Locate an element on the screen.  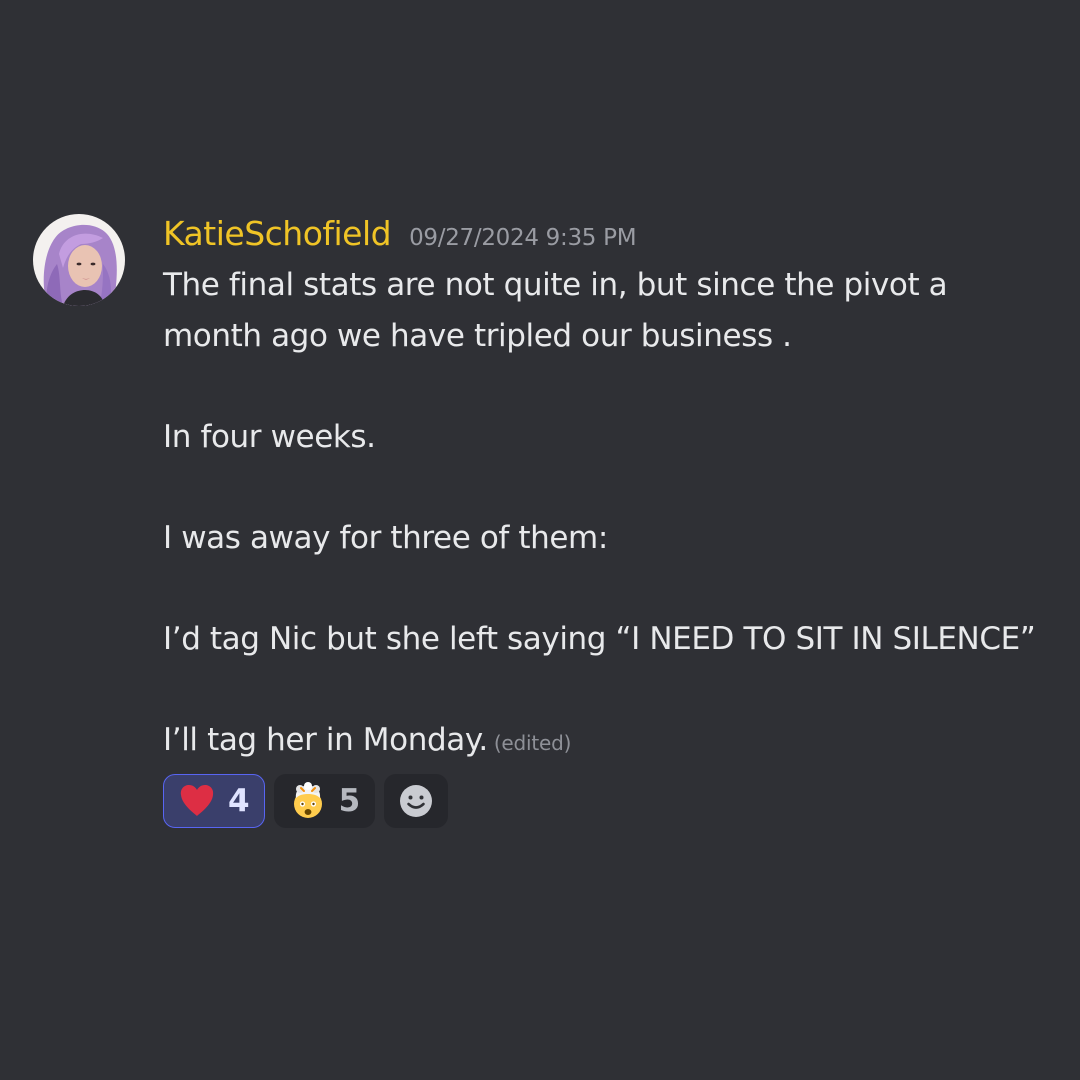
message-paragraph-2: In four weeks. is located at coordinates (269, 436).